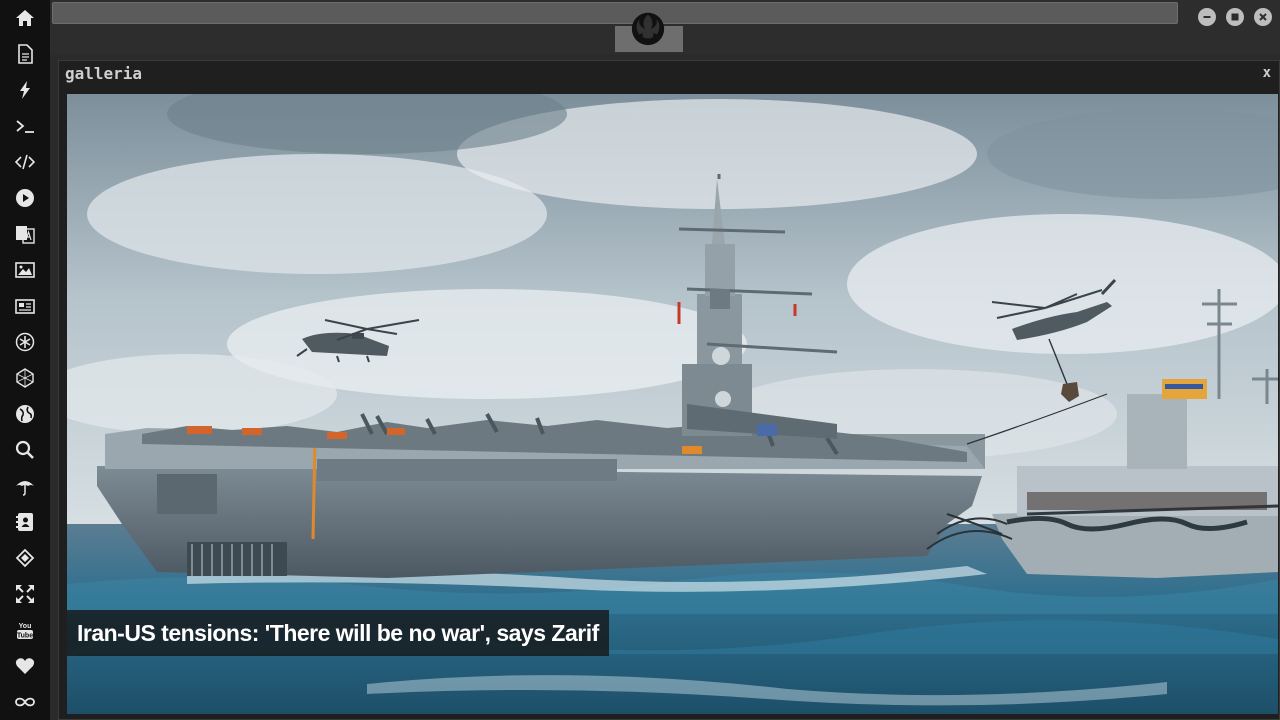 This screenshot has width=1280, height=720. What do you see at coordinates (25, 306) in the screenshot?
I see `newspaper-icon` at bounding box center [25, 306].